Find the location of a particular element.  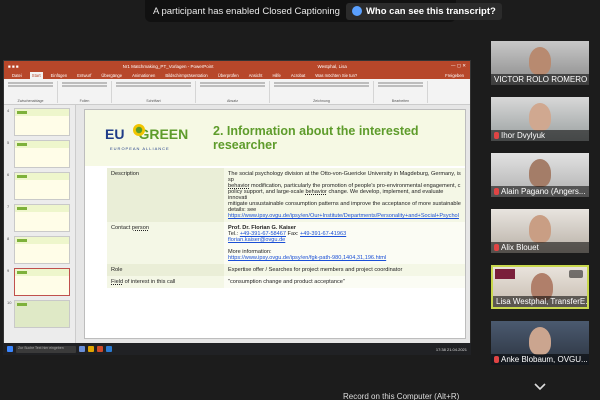

tab-datei: Datei is located at coordinates (17, 75).